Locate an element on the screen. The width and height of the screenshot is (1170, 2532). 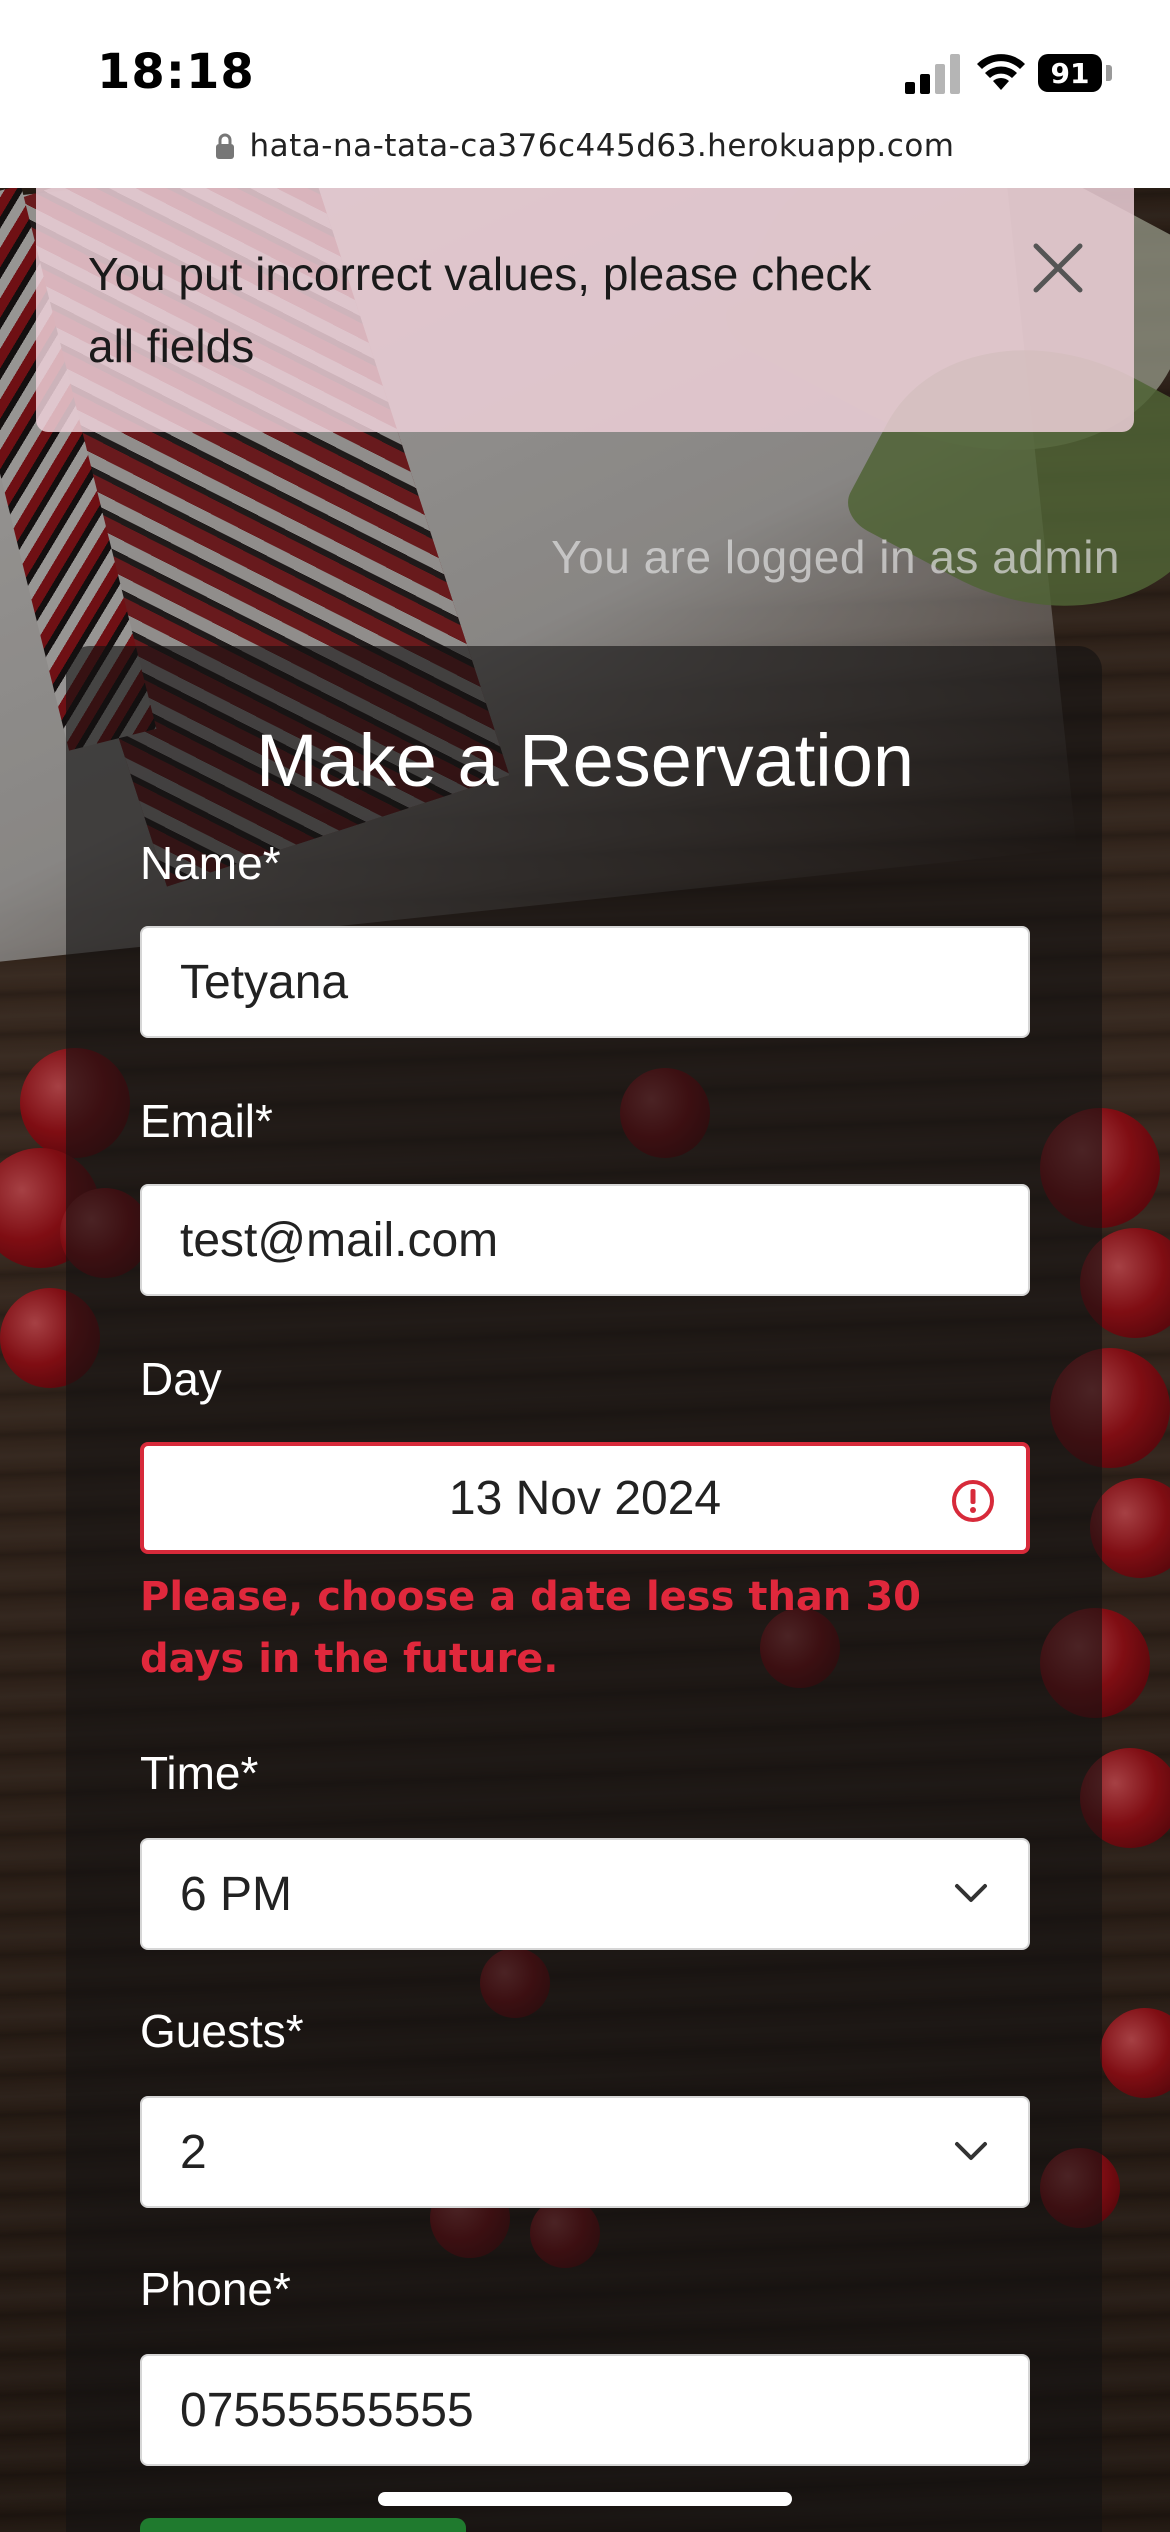
error-icon is located at coordinates (973, 1501).